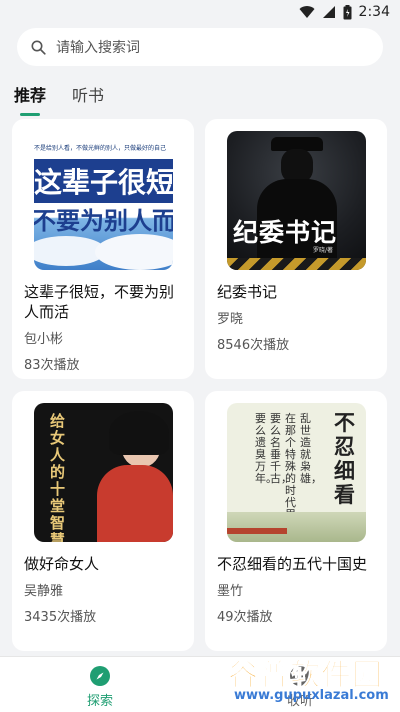 This screenshot has width=400, height=712. What do you see at coordinates (30, 95) in the screenshot?
I see `tab-recommend-label: 推荐` at bounding box center [30, 95].